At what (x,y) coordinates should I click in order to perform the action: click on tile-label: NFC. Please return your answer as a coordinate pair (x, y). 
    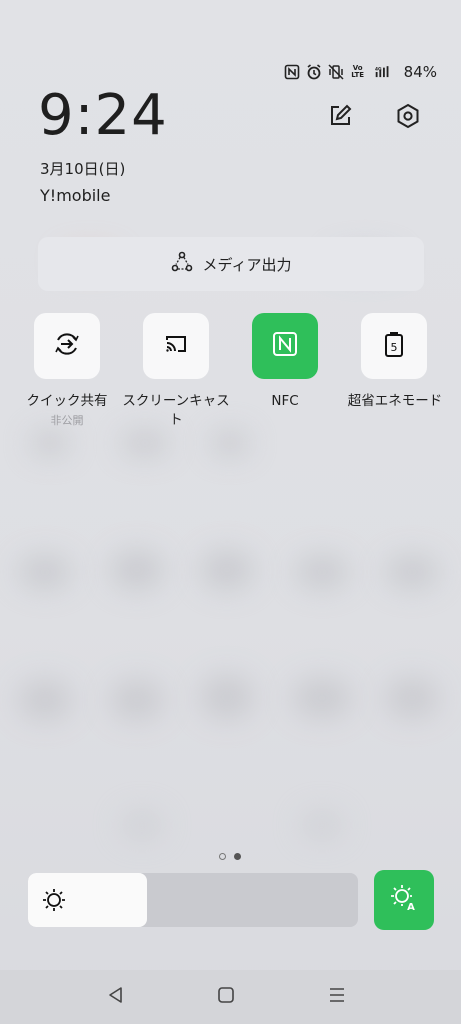
    Looking at the image, I should click on (285, 401).